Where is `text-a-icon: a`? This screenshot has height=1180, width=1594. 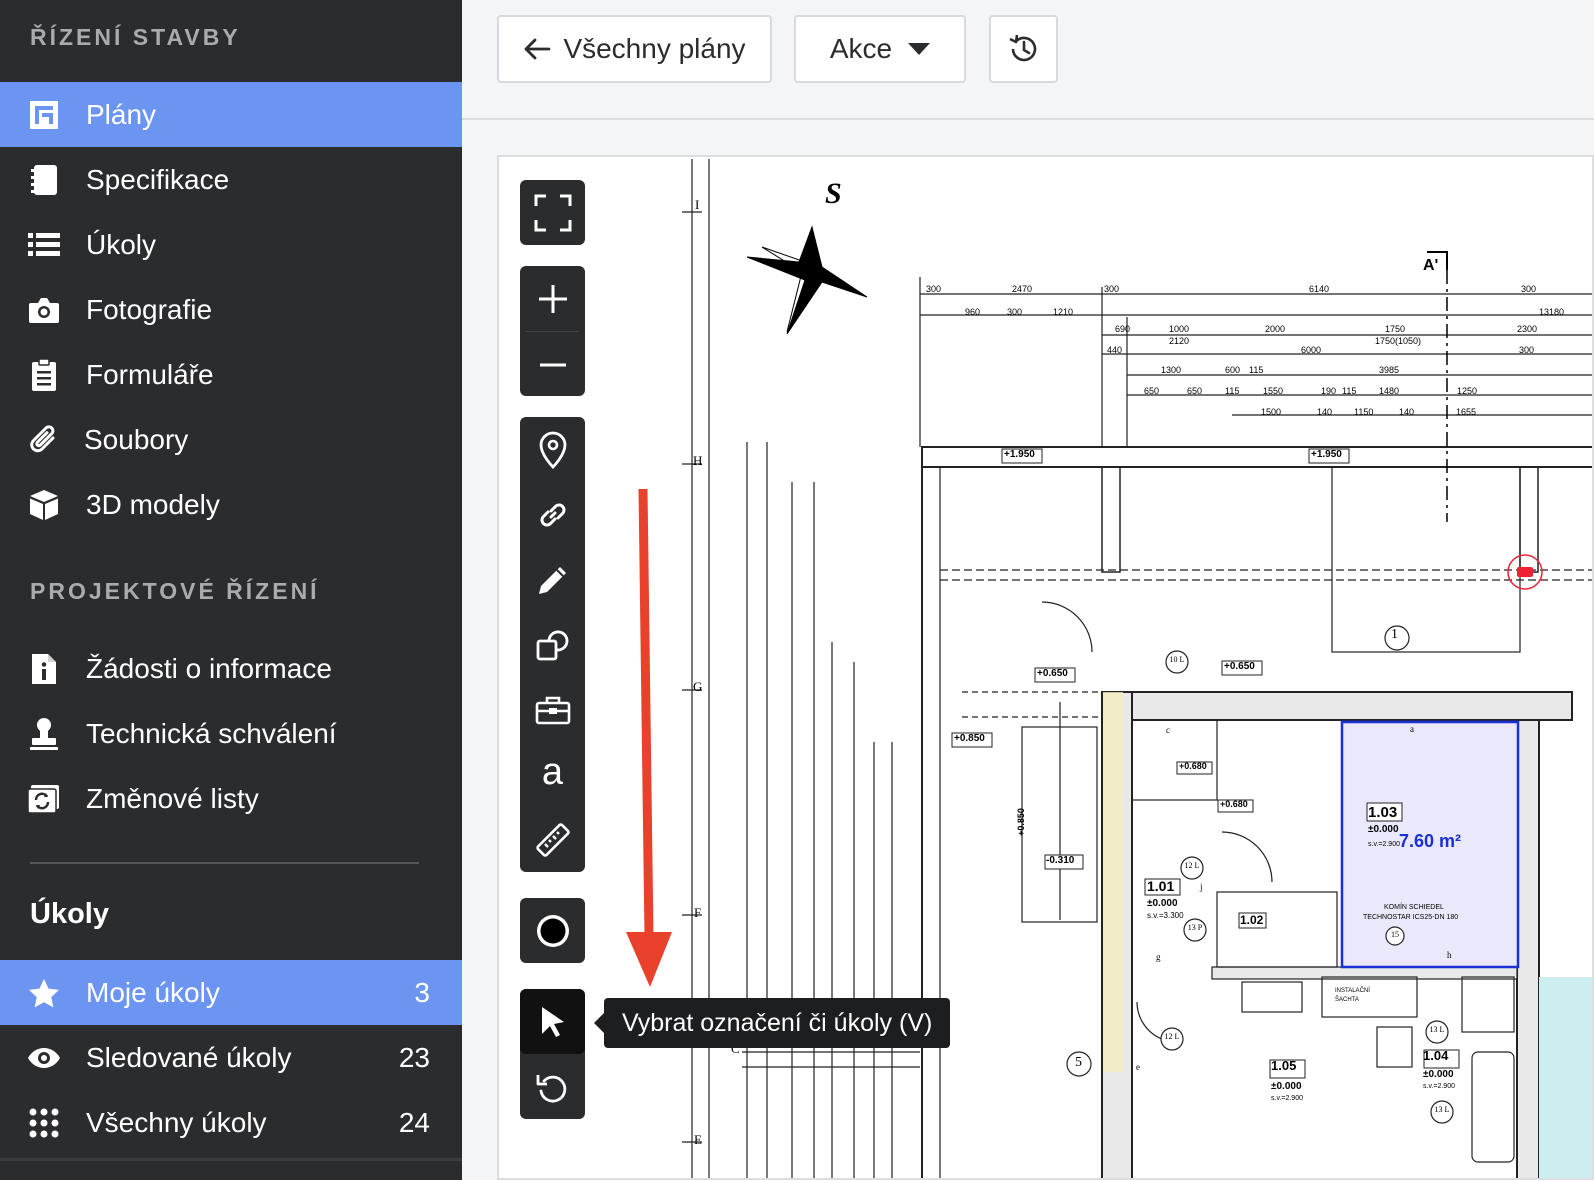 text-a-icon: a is located at coordinates (552, 771).